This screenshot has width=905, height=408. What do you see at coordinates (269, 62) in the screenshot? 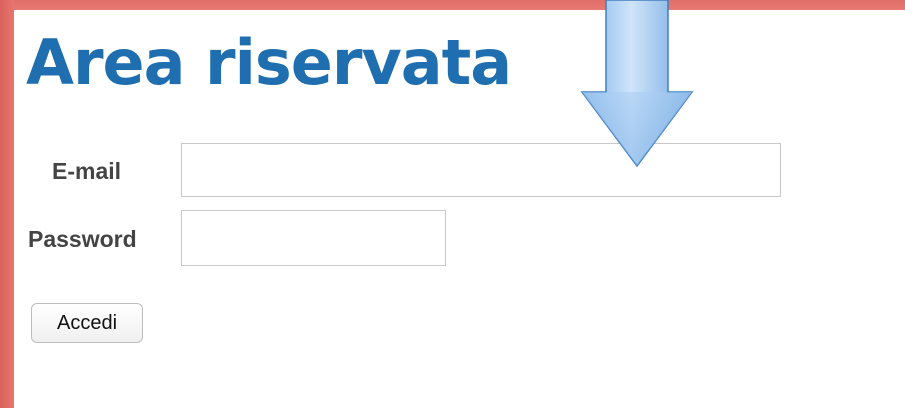
I see `page-title: Area riservata` at bounding box center [269, 62].